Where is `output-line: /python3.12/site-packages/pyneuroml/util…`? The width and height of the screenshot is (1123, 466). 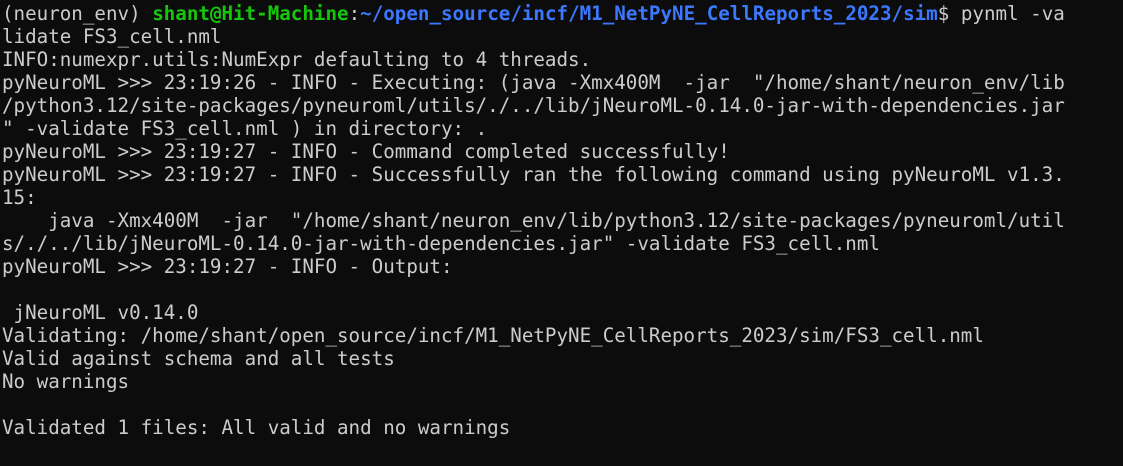 output-line: /python3.12/site-packages/pyneuroml/util… is located at coordinates (533, 105).